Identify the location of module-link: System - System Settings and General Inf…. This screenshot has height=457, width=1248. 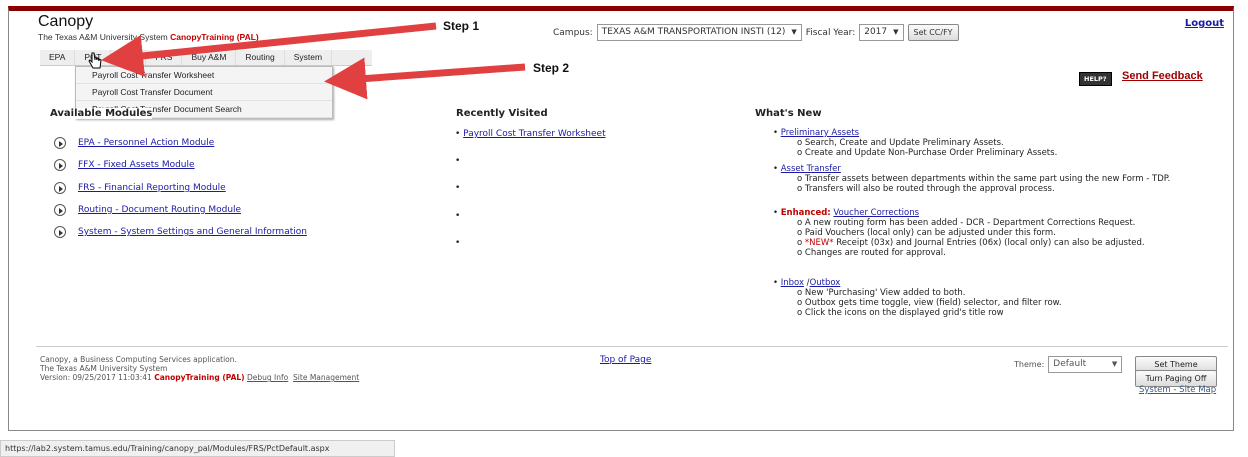
(192, 232).